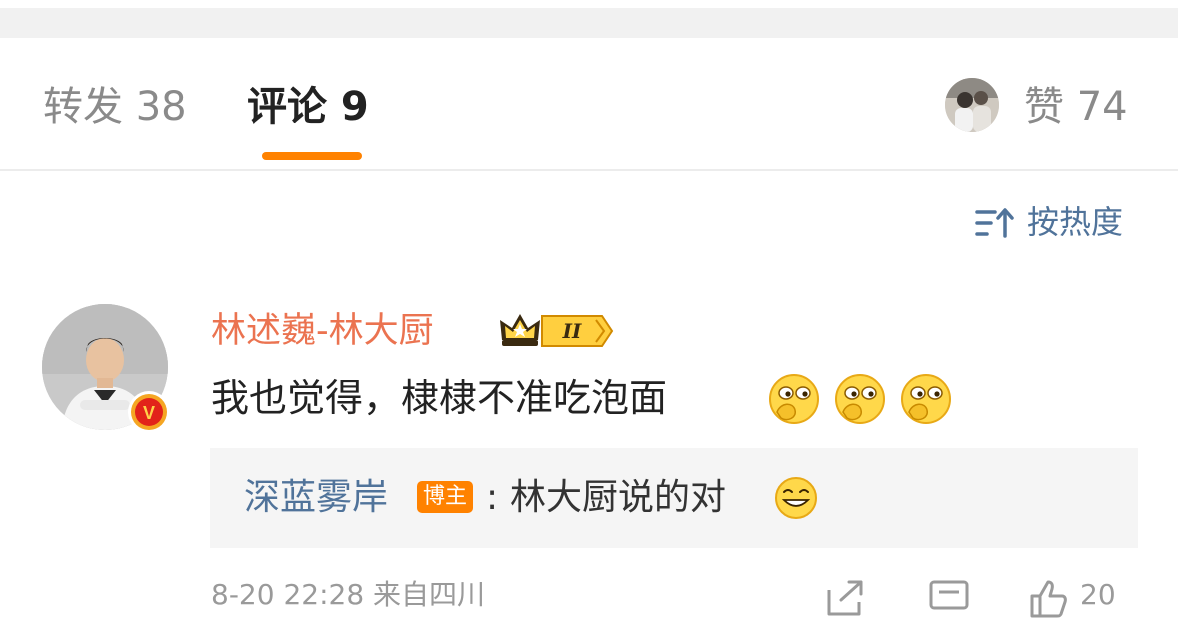 Image resolution: width=1178 pixels, height=620 pixels. Describe the element at coordinates (589, 170) in the screenshot. I see `tab-divider` at that location.